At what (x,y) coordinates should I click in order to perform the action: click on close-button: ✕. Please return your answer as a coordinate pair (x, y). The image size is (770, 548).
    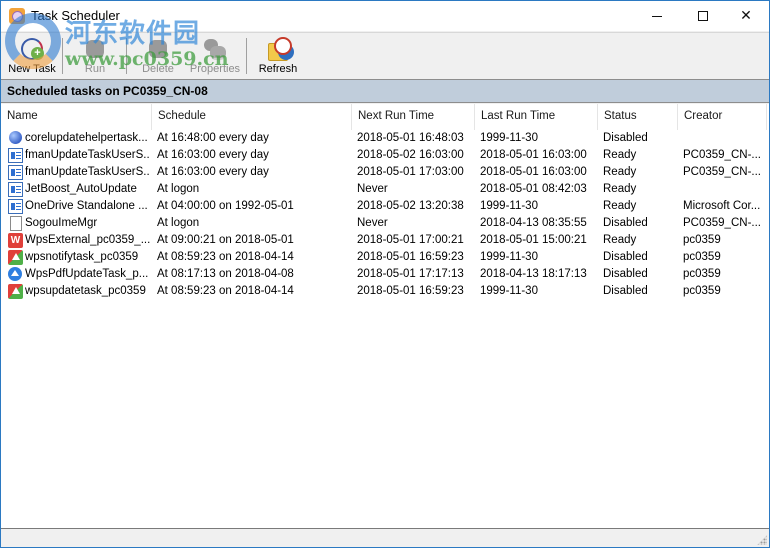
    Looking at the image, I should click on (746, 16).